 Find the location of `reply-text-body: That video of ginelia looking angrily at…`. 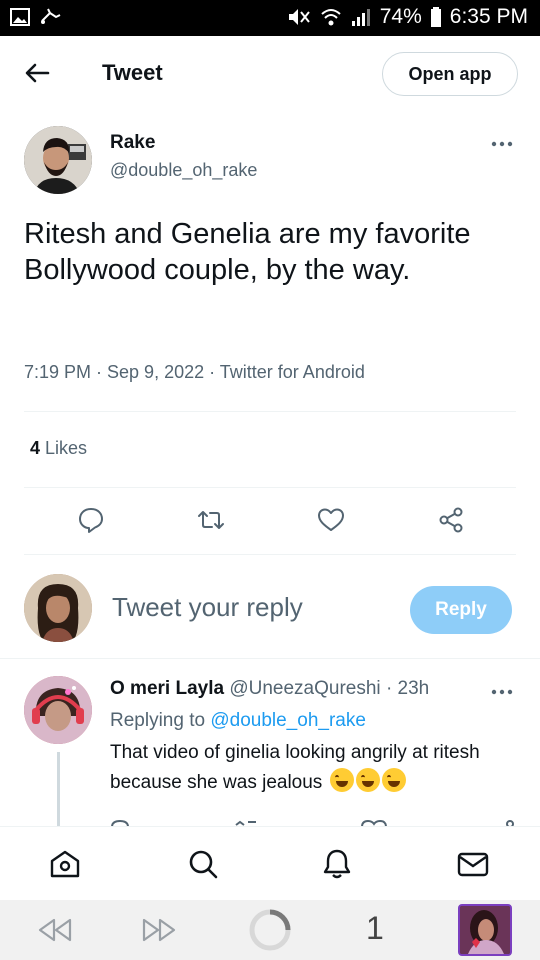

reply-text-body: That video of ginelia looking angrily at… is located at coordinates (295, 767).